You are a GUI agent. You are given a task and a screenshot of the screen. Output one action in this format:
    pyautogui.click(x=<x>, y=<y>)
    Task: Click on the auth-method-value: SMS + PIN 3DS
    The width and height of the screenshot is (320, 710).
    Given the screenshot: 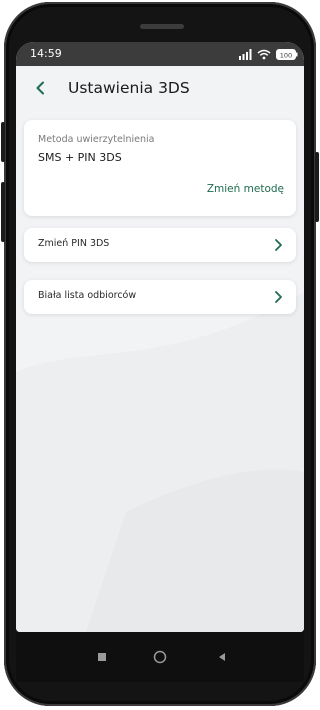 What is the action you would take?
    pyautogui.click(x=80, y=157)
    